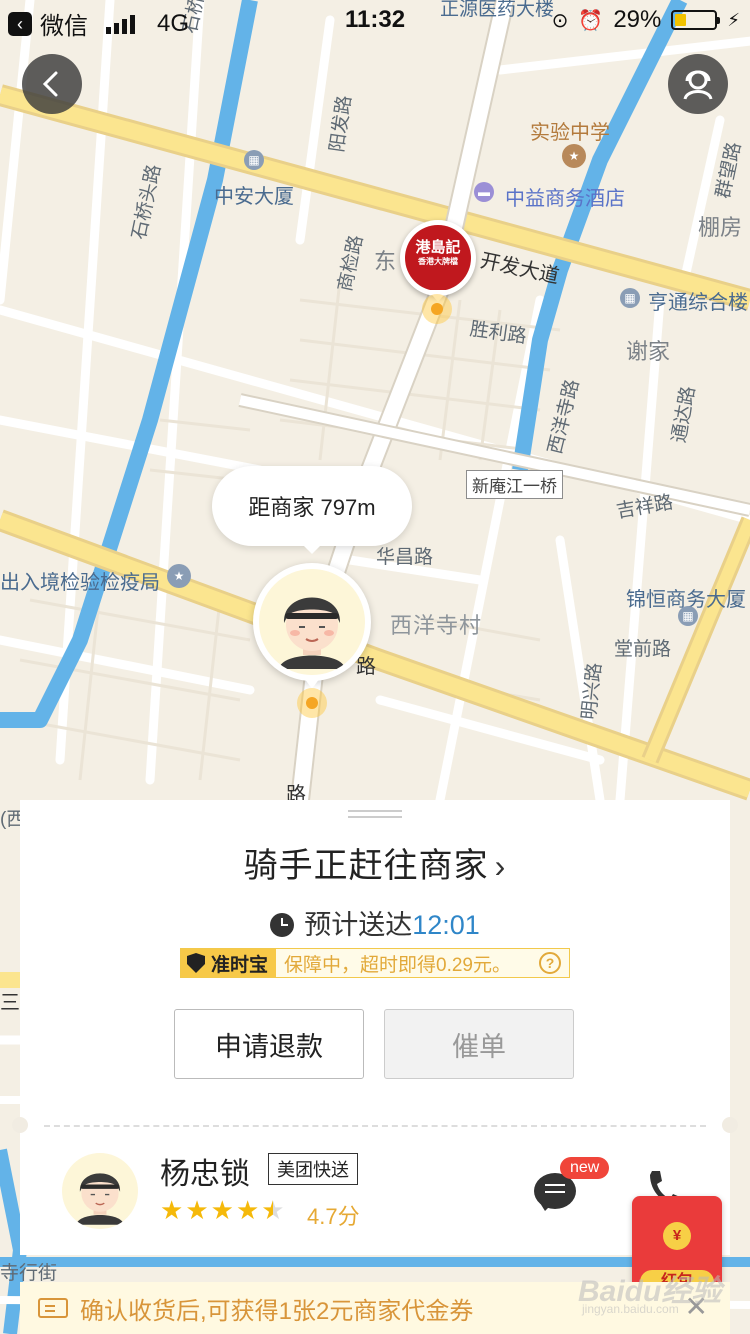 The width and height of the screenshot is (750, 1334). What do you see at coordinates (733, 19) in the screenshot?
I see `charging-icon: ⚡` at bounding box center [733, 19].